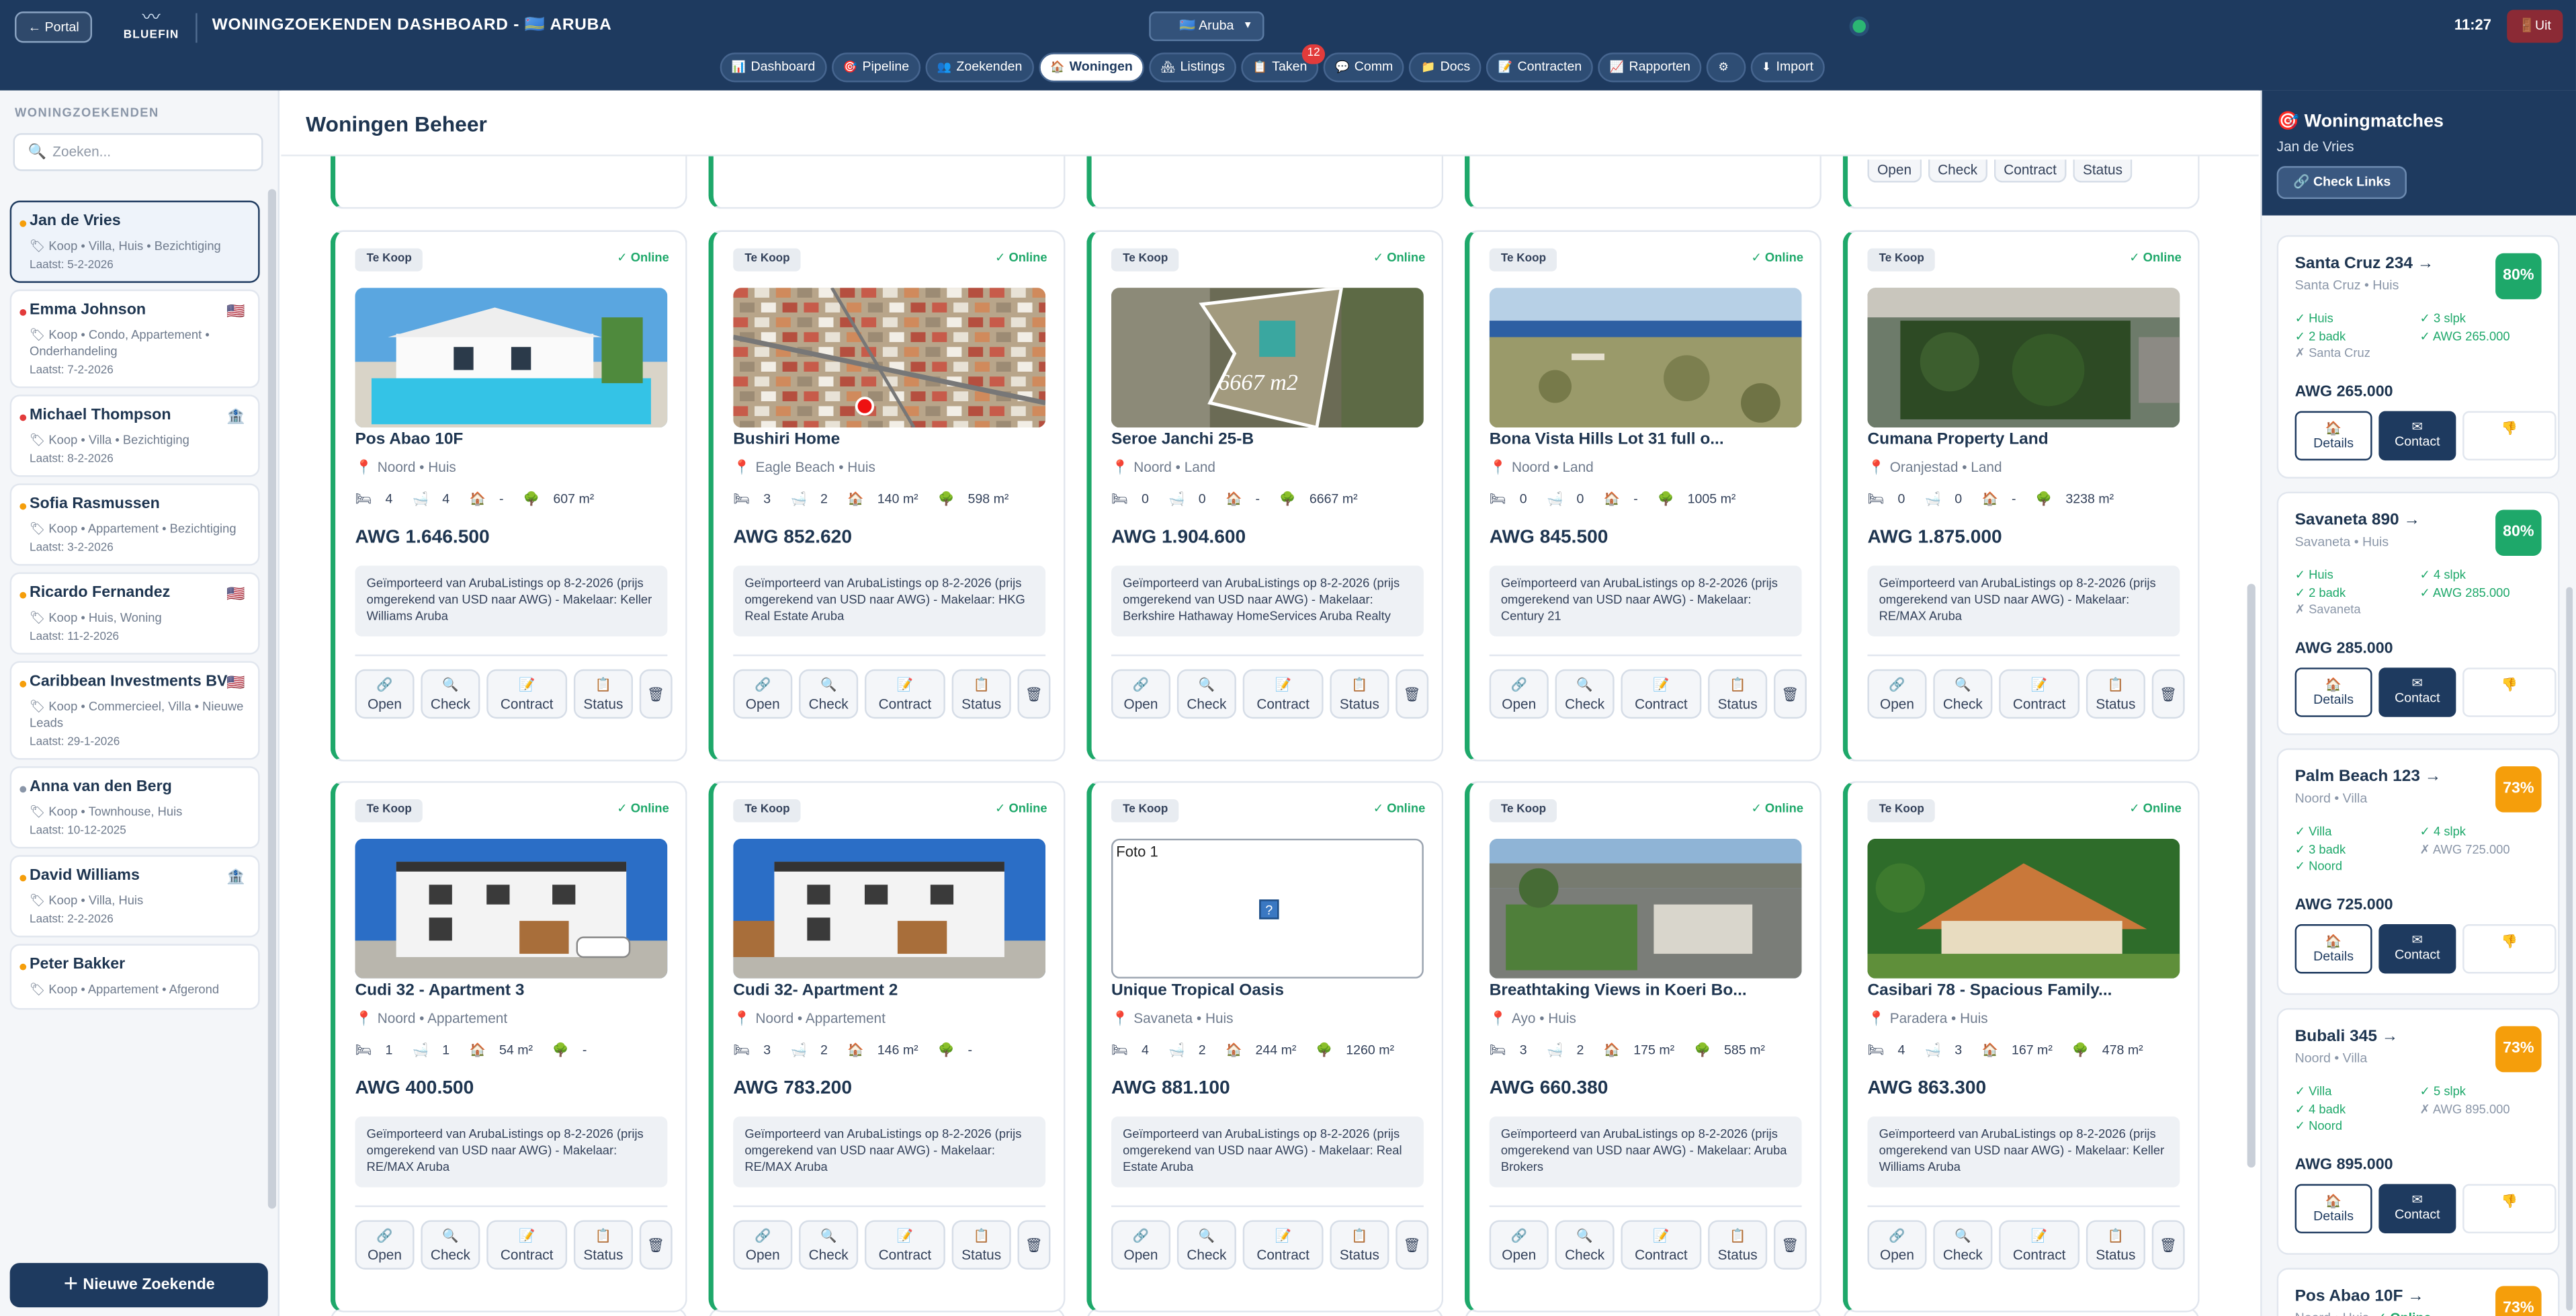  What do you see at coordinates (2030, 171) in the screenshot?
I see `contract-button: Contract` at bounding box center [2030, 171].